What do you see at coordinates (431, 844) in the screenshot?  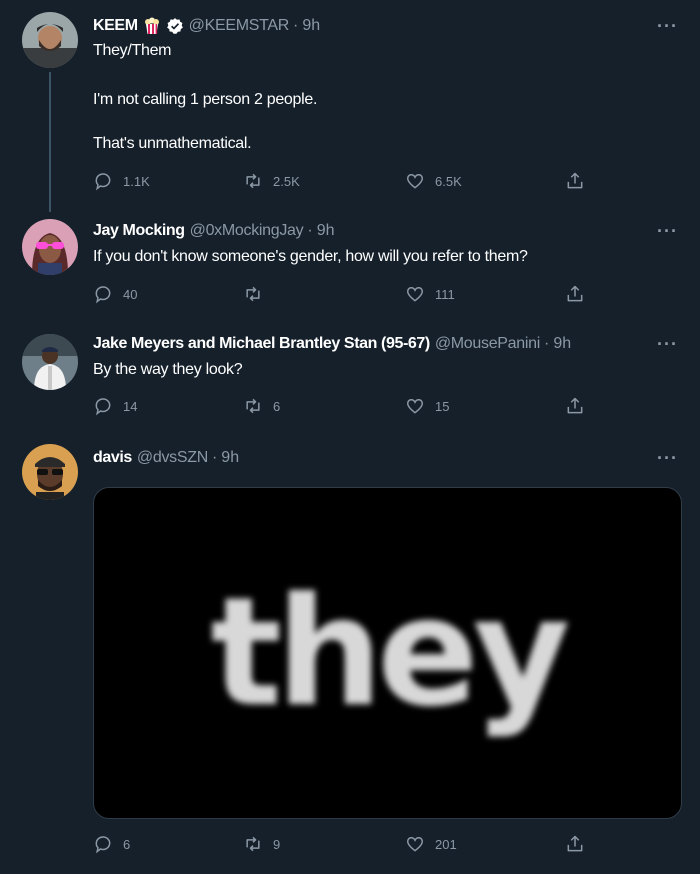 I see `like-button: 201` at bounding box center [431, 844].